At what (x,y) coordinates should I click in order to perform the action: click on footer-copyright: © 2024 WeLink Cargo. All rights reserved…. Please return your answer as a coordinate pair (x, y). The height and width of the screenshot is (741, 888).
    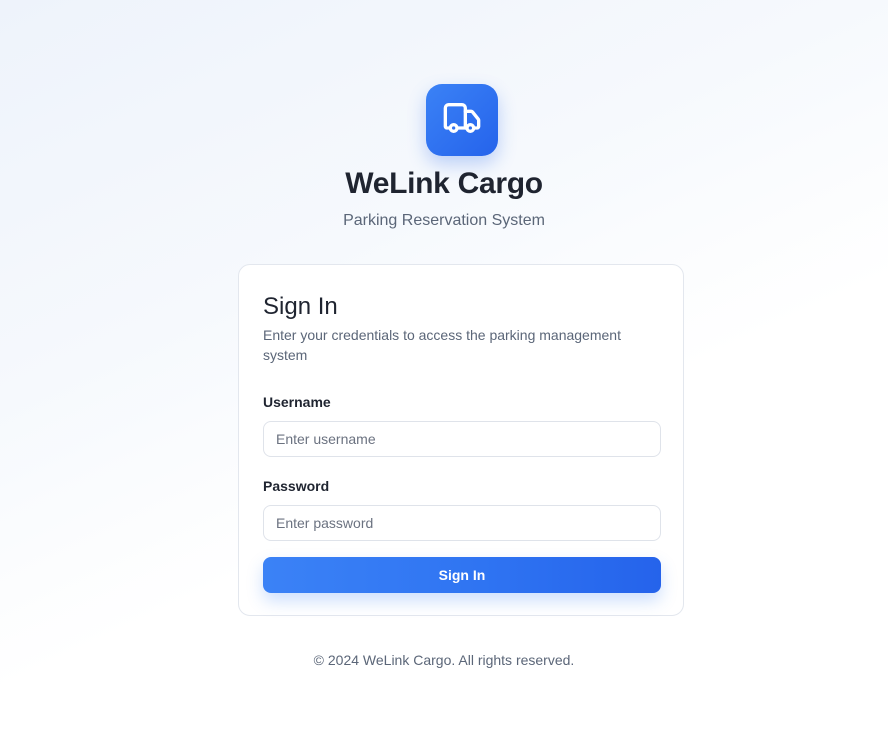
    Looking at the image, I should click on (444, 660).